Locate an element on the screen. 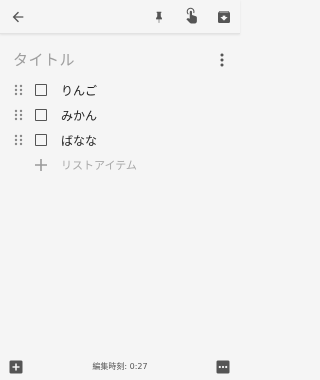 The image size is (320, 380). pin-icon is located at coordinates (159, 17).